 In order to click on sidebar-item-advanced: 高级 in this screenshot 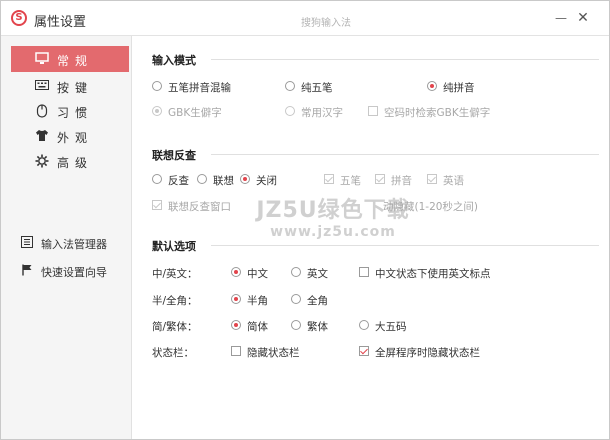, I will do `click(70, 161)`.